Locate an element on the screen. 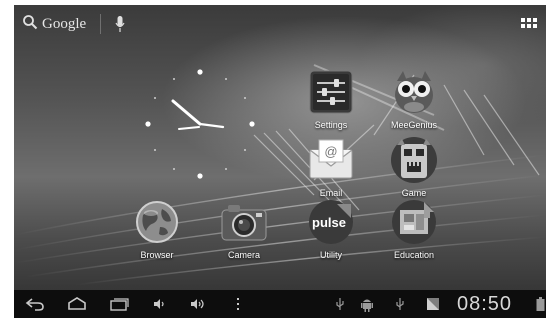  app-browser: Browser is located at coordinates (157, 240).